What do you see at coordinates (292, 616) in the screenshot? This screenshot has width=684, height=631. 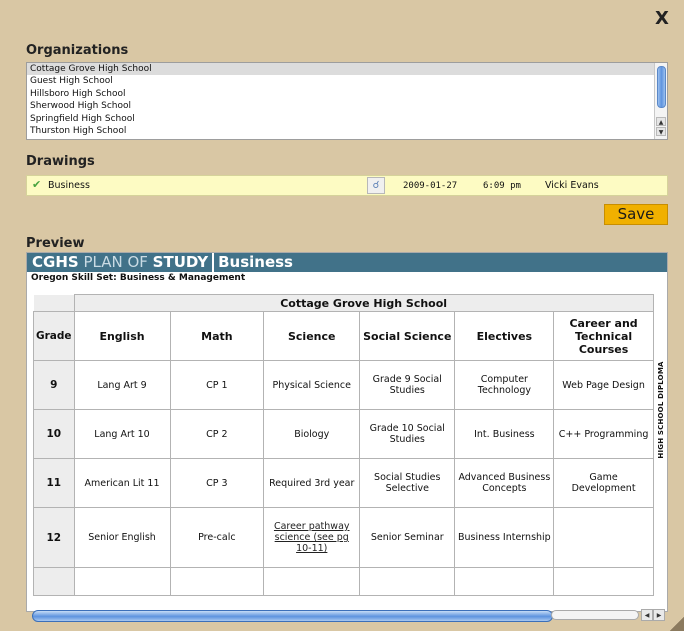 I see `horizontal-scrollbar-thumb` at bounding box center [292, 616].